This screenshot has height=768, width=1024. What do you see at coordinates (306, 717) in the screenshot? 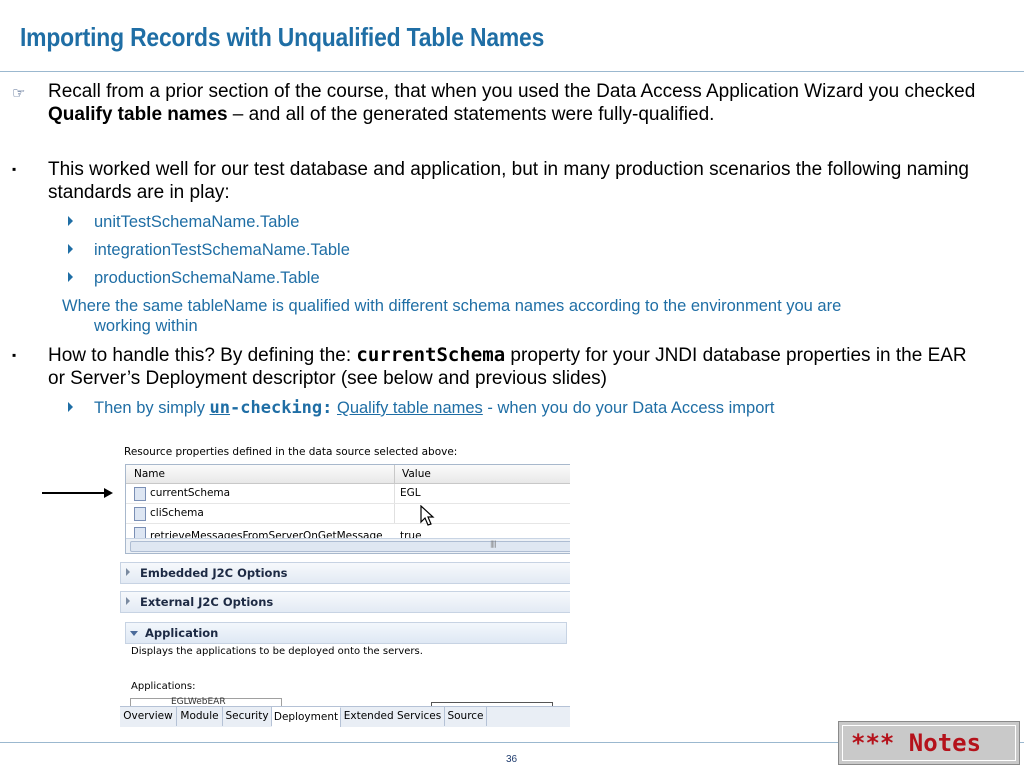
I see `tab-deployment: Deployment` at bounding box center [306, 717].